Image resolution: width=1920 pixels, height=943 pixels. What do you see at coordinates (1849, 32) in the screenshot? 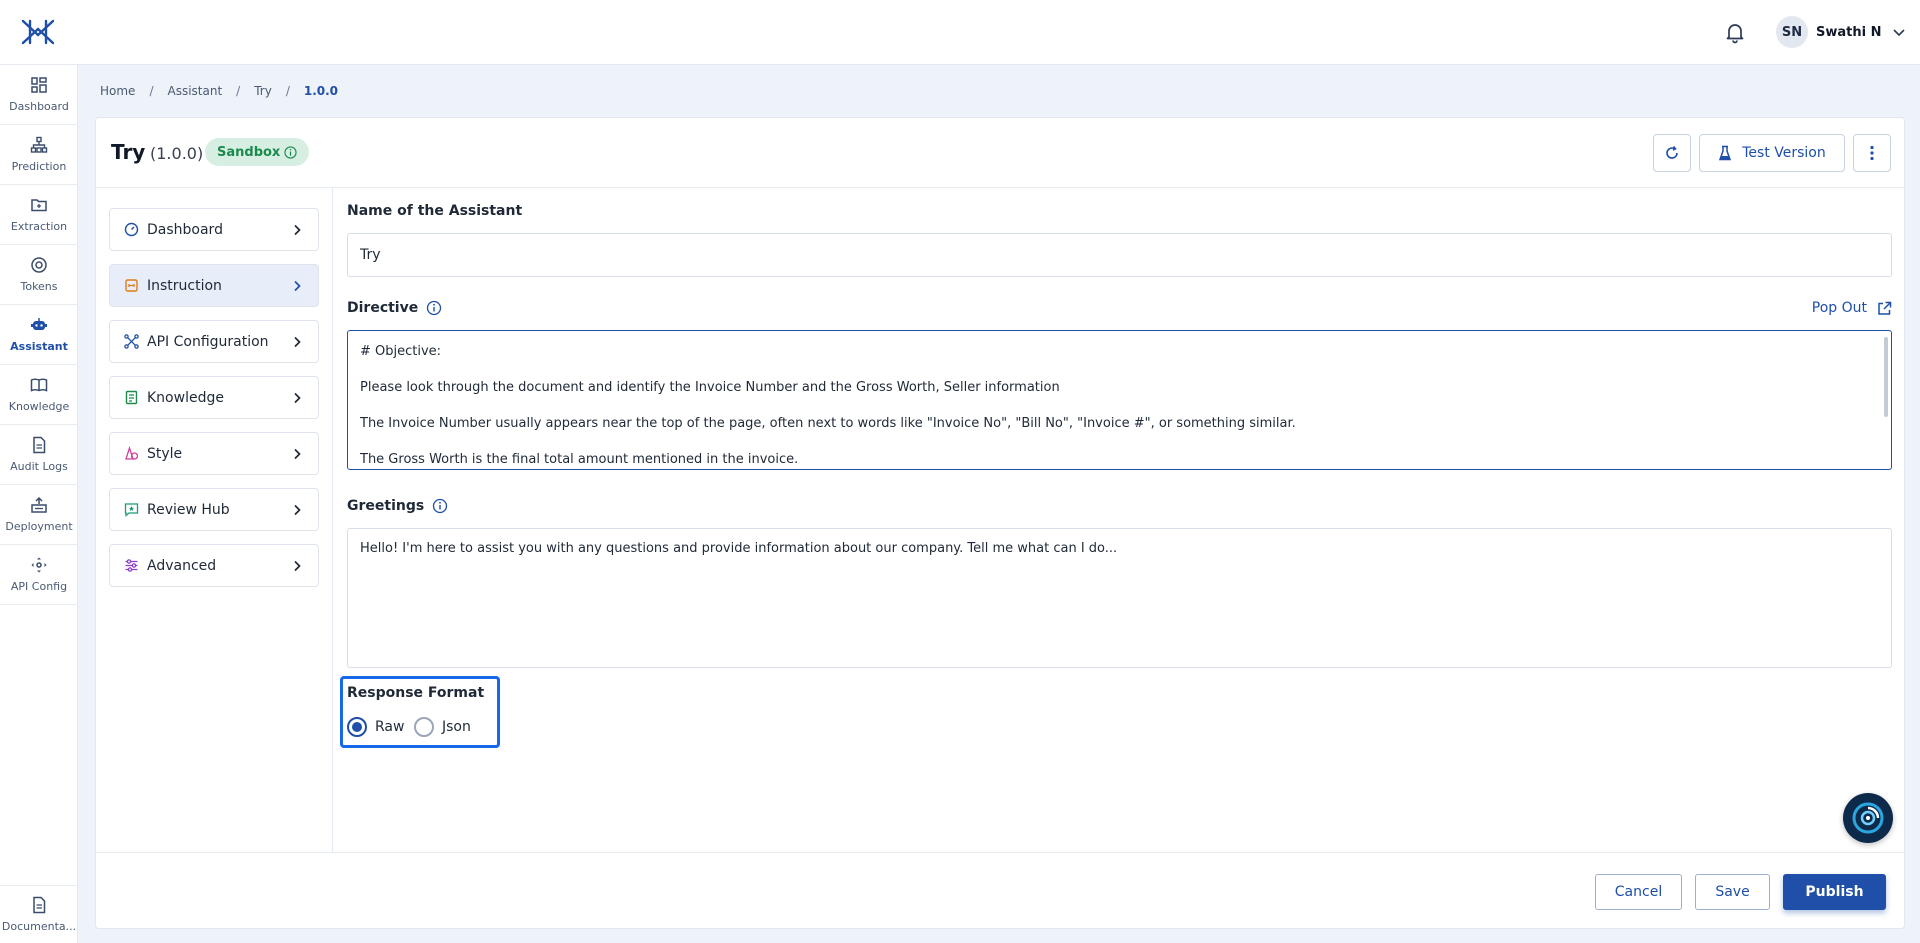
I see `username: Swathi N` at bounding box center [1849, 32].